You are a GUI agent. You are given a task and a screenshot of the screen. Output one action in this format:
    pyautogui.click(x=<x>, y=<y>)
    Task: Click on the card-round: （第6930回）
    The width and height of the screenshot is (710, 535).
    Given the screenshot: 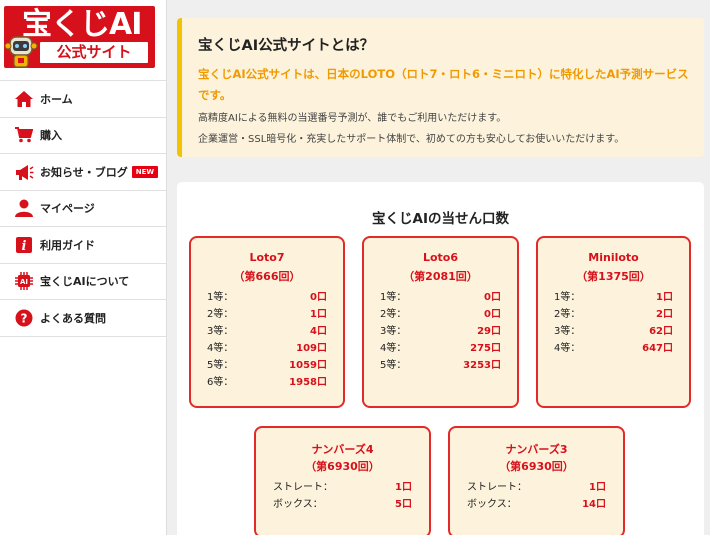 What is the action you would take?
    pyautogui.click(x=342, y=466)
    